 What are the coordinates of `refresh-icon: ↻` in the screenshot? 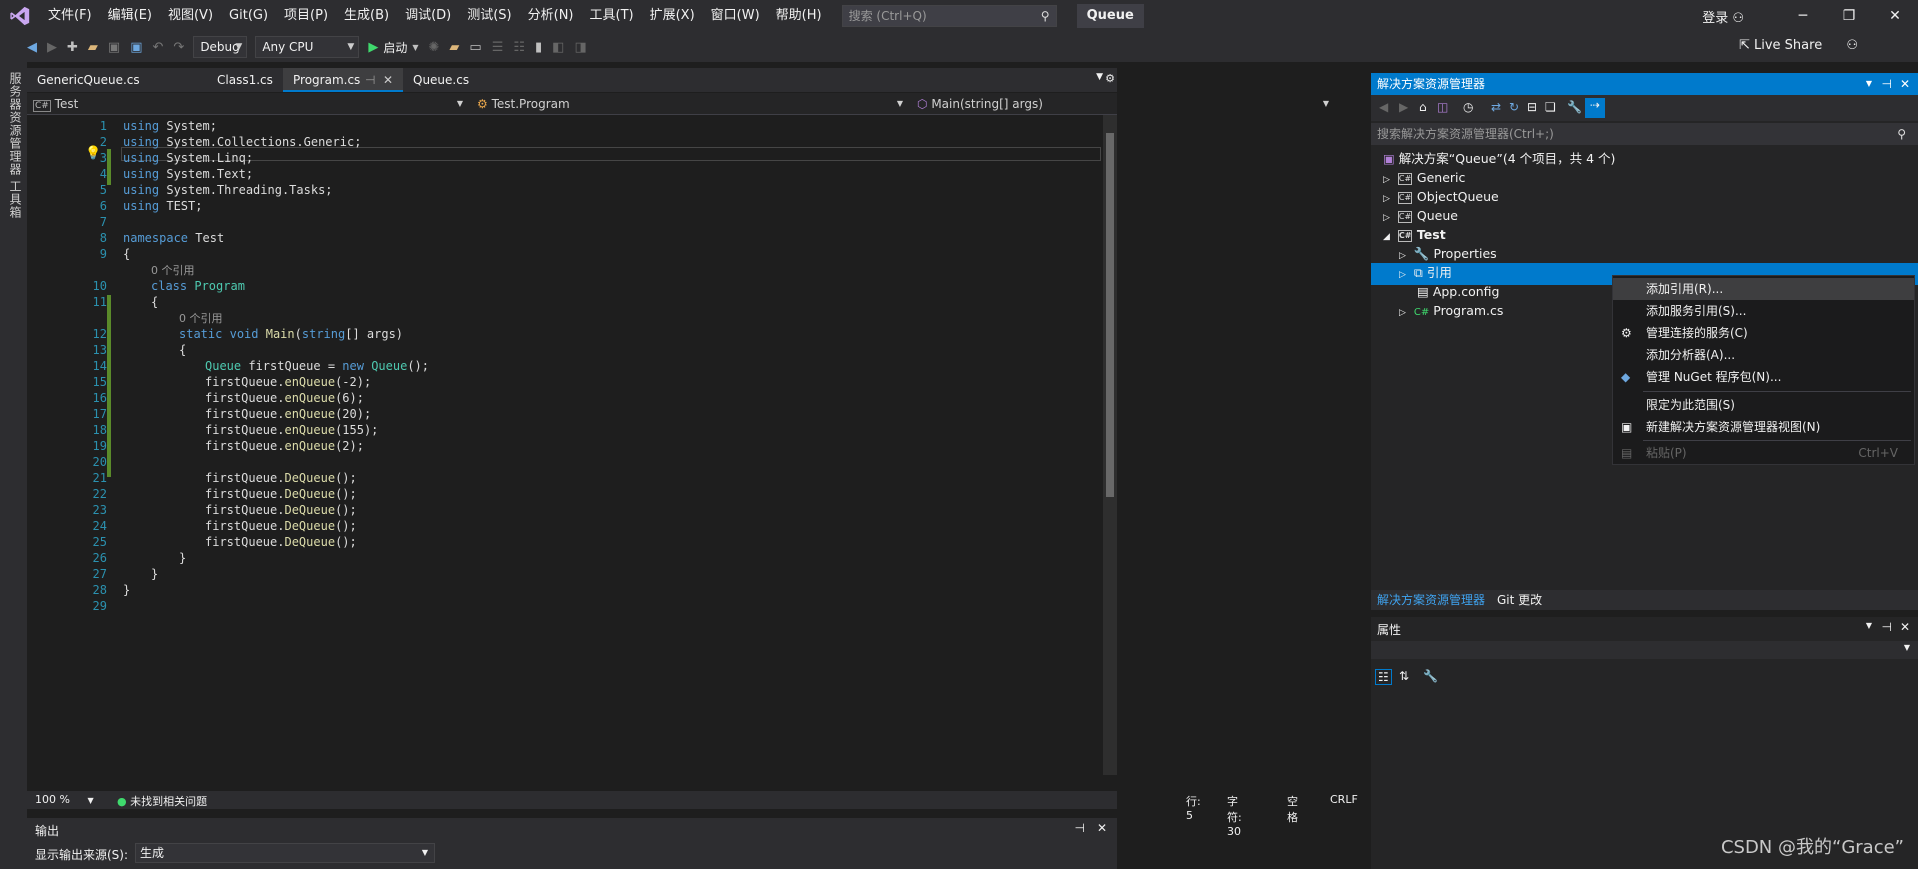 It's located at (1514, 107).